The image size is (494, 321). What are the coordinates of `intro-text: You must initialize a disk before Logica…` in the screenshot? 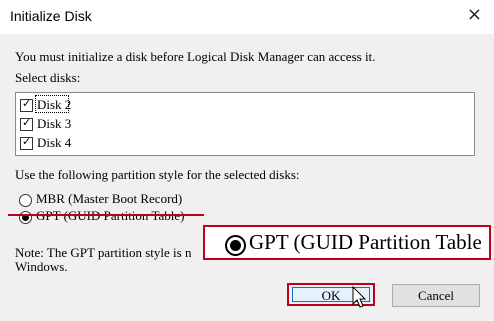 It's located at (195, 56).